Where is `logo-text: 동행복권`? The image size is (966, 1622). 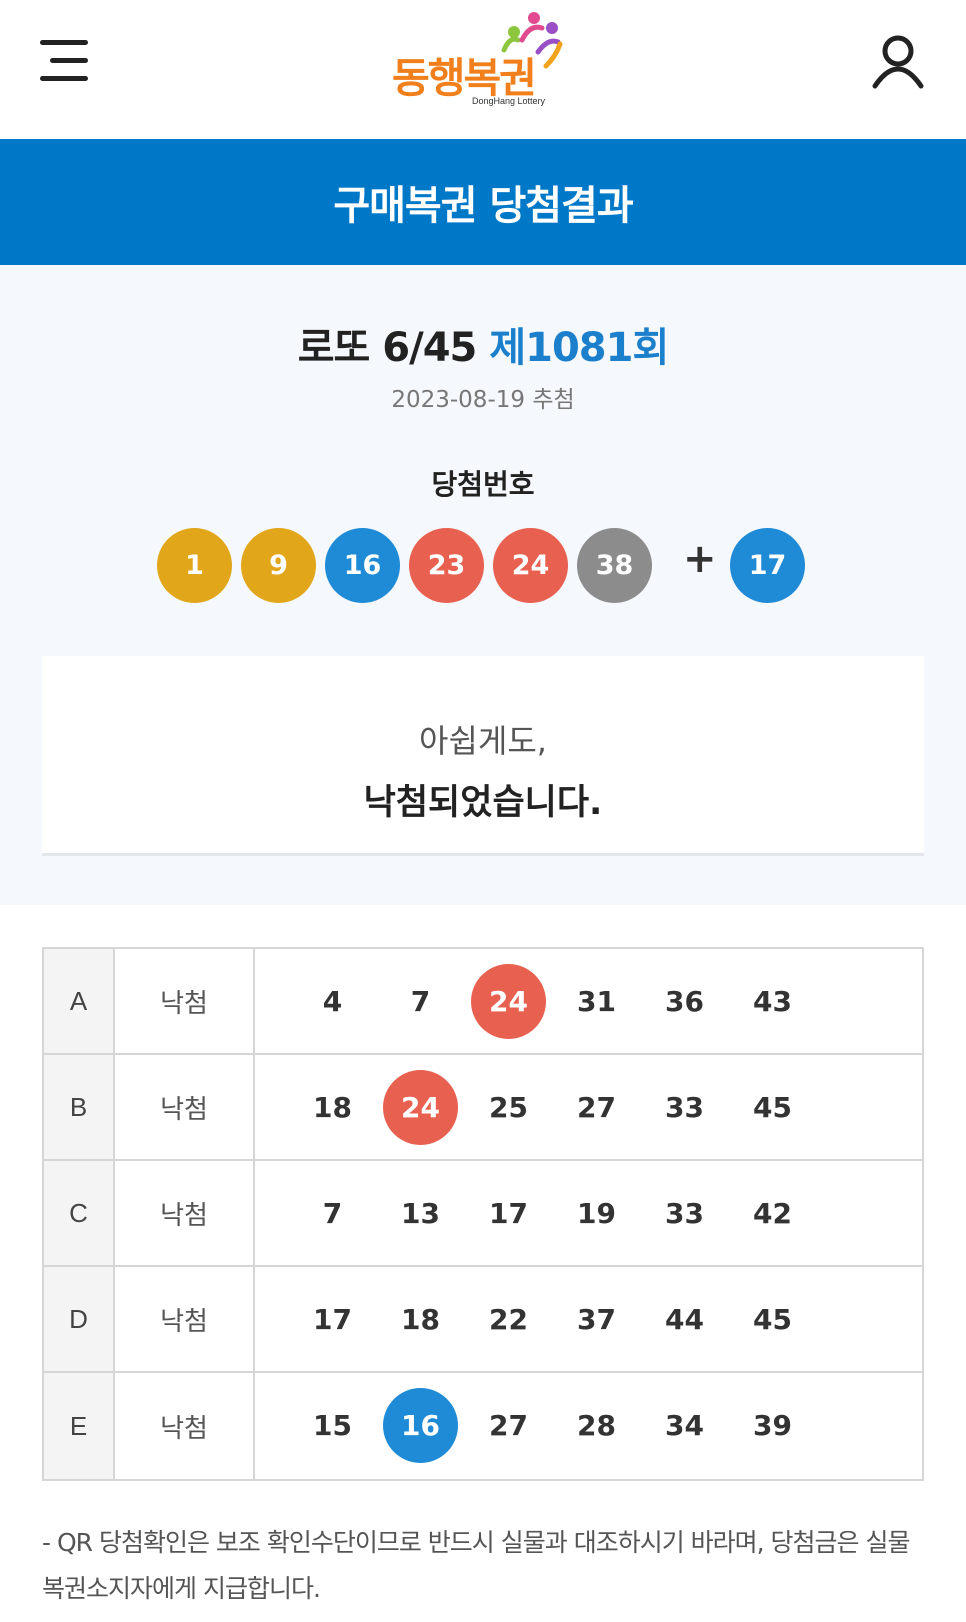 logo-text: 동행복권 is located at coordinates (464, 78).